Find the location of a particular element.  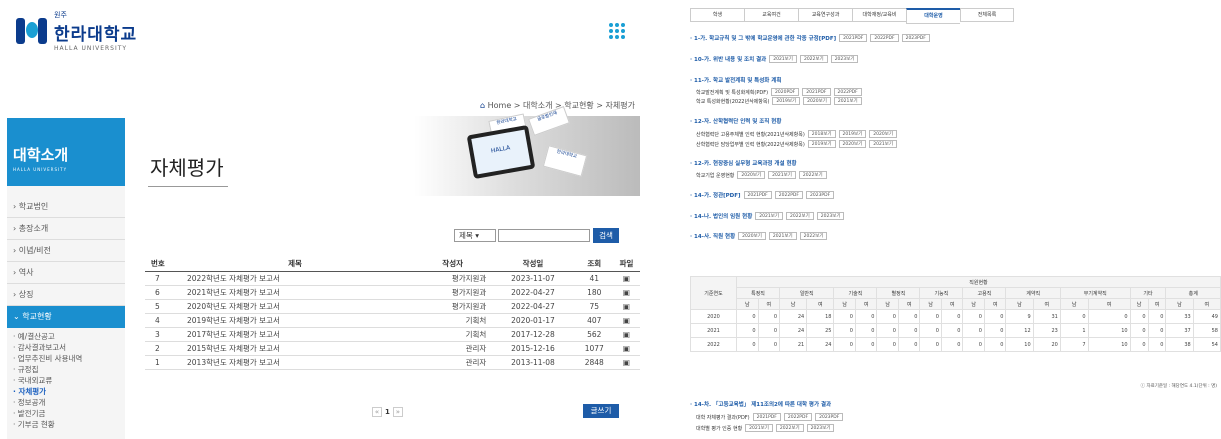

row-author: 기획처 is located at coordinates (453, 334).